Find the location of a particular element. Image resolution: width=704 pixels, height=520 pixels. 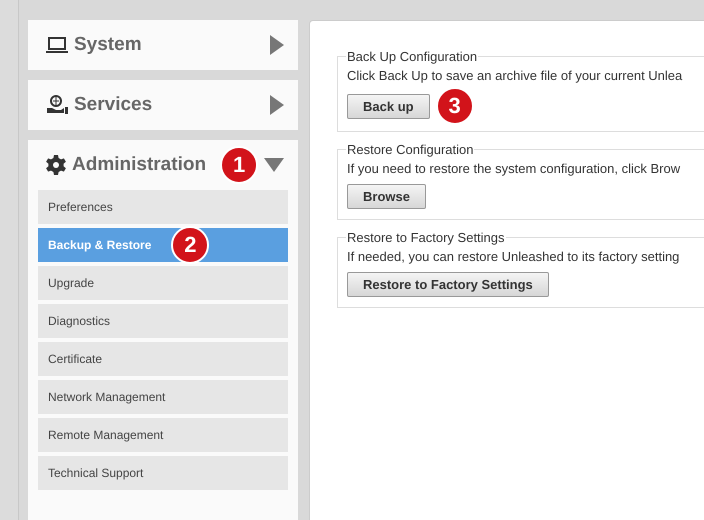

group-title: Restore Configuration is located at coordinates (410, 149).